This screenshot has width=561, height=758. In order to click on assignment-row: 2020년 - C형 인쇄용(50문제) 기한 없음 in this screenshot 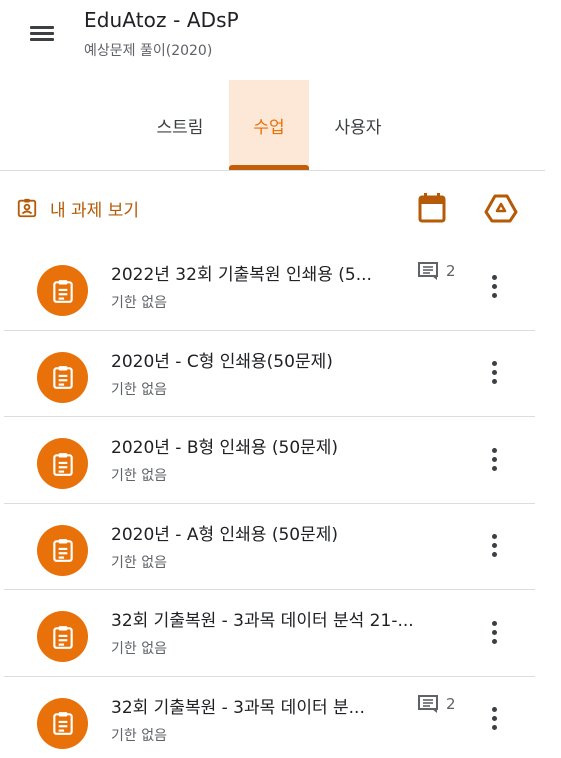, I will do `click(272, 374)`.